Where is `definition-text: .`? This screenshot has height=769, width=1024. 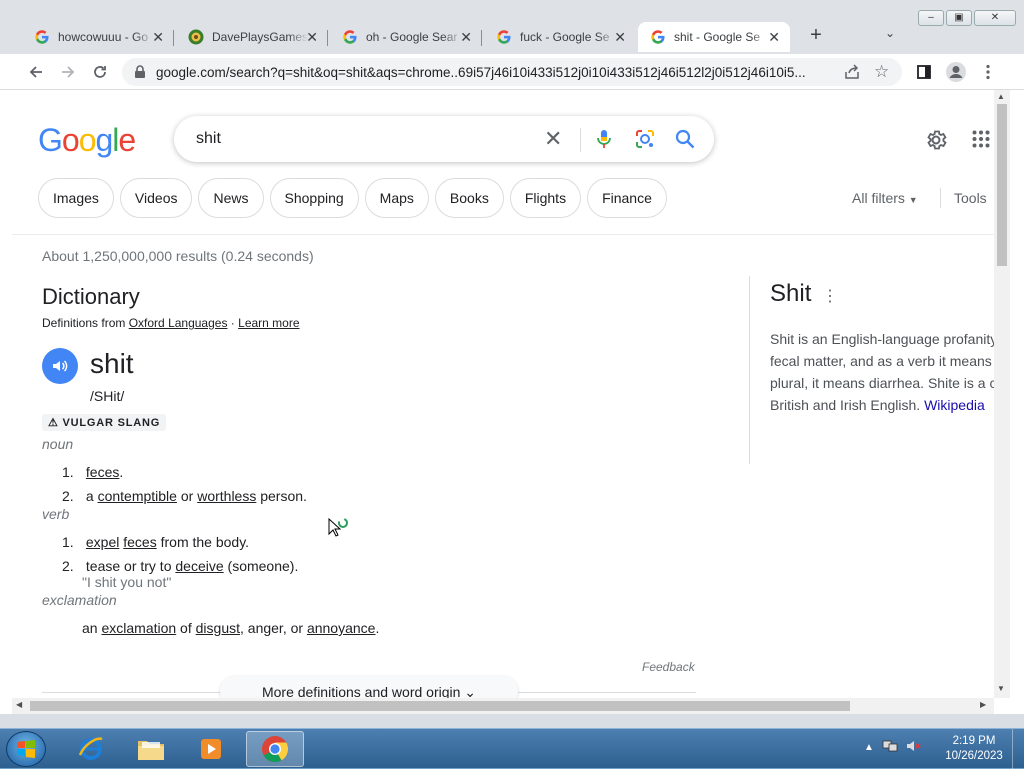
definition-text: . is located at coordinates (377, 628).